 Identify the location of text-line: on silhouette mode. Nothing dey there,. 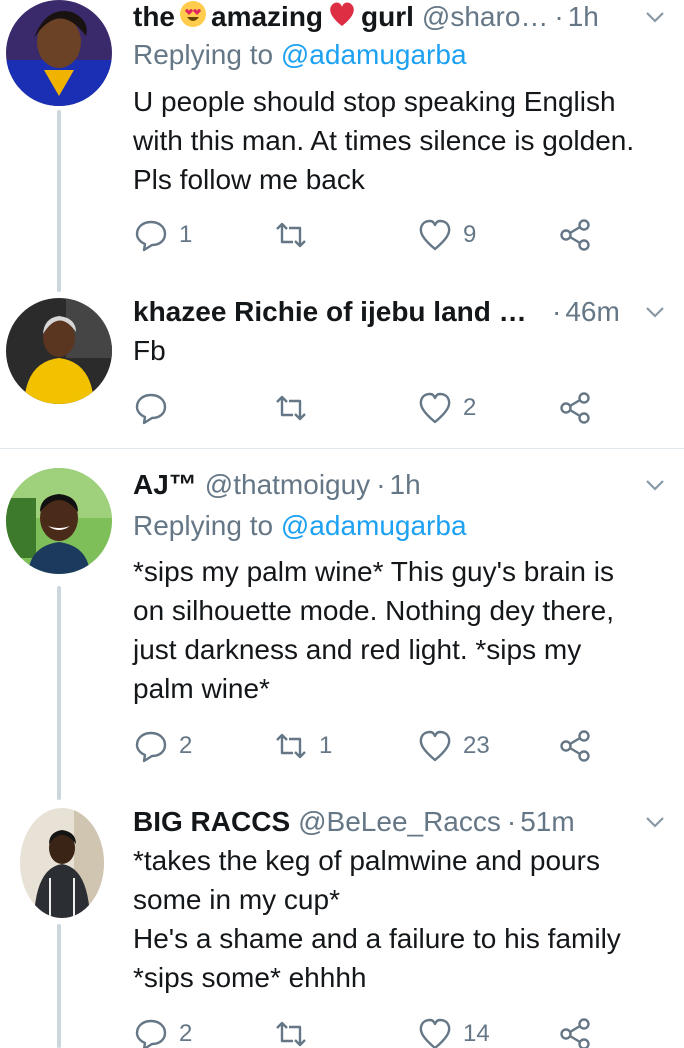
(373, 610).